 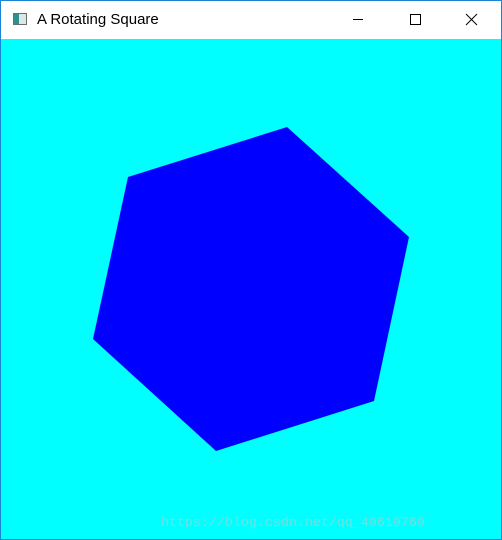 What do you see at coordinates (98, 19) in the screenshot?
I see `window-title: A Rotating Square` at bounding box center [98, 19].